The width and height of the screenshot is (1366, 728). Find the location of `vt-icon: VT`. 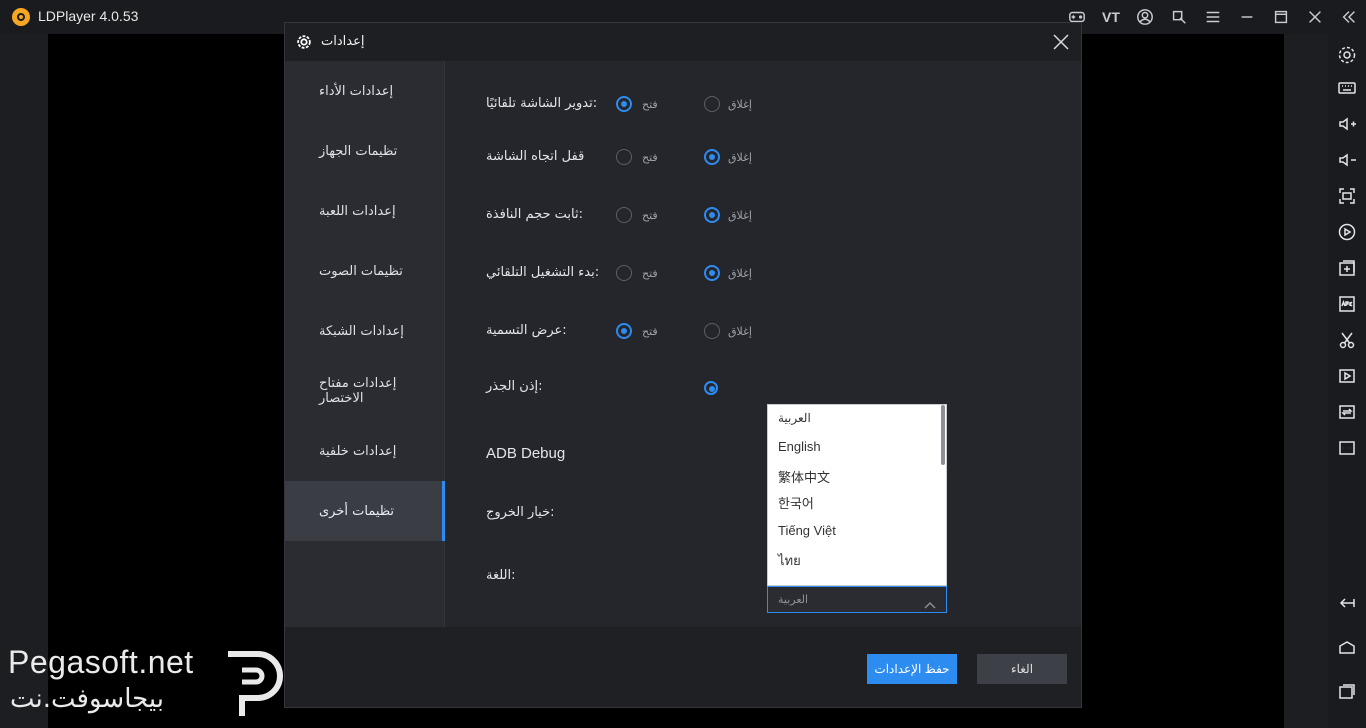

vt-icon: VT is located at coordinates (1111, 17).